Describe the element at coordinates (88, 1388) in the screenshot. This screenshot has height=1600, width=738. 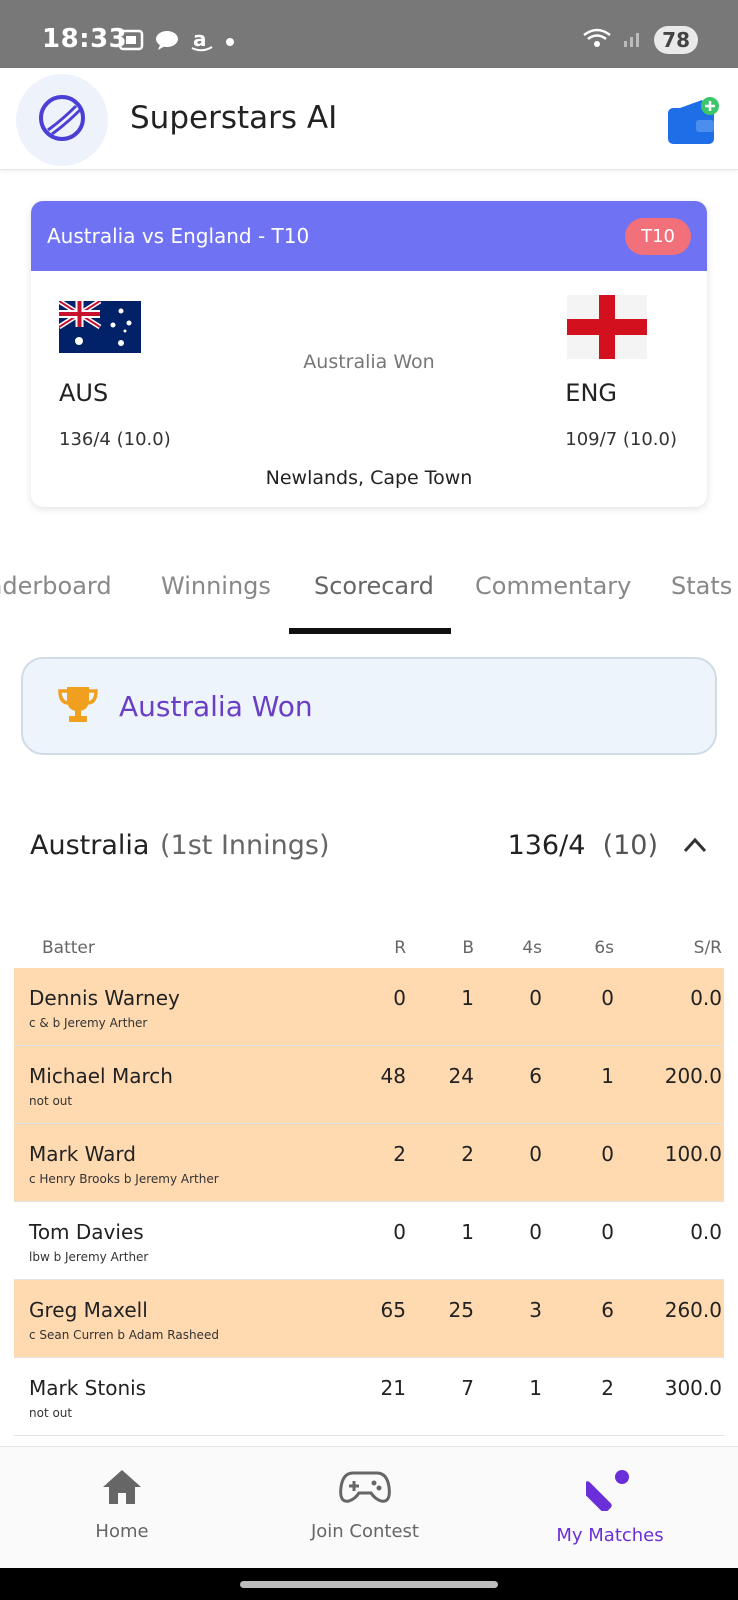
I see `batter-name: Mark Stonis` at that location.